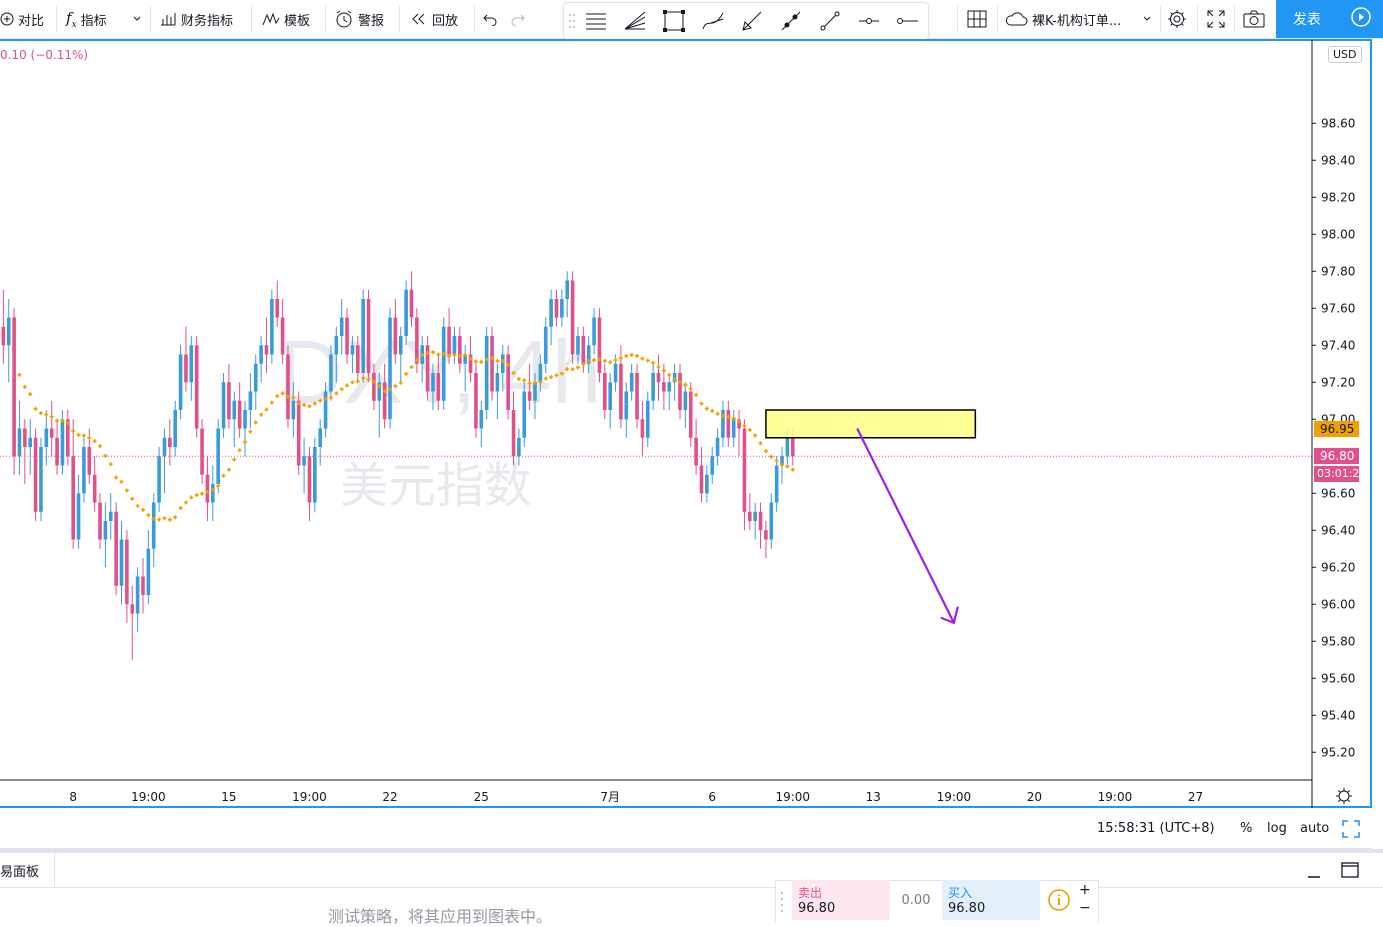  Describe the element at coordinates (674, 21) in the screenshot. I see `rectangle-icon` at that location.